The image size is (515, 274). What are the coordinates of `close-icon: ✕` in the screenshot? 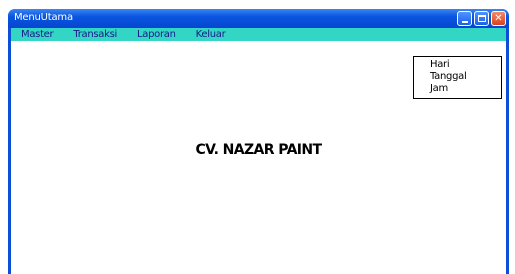 It's located at (498, 18).